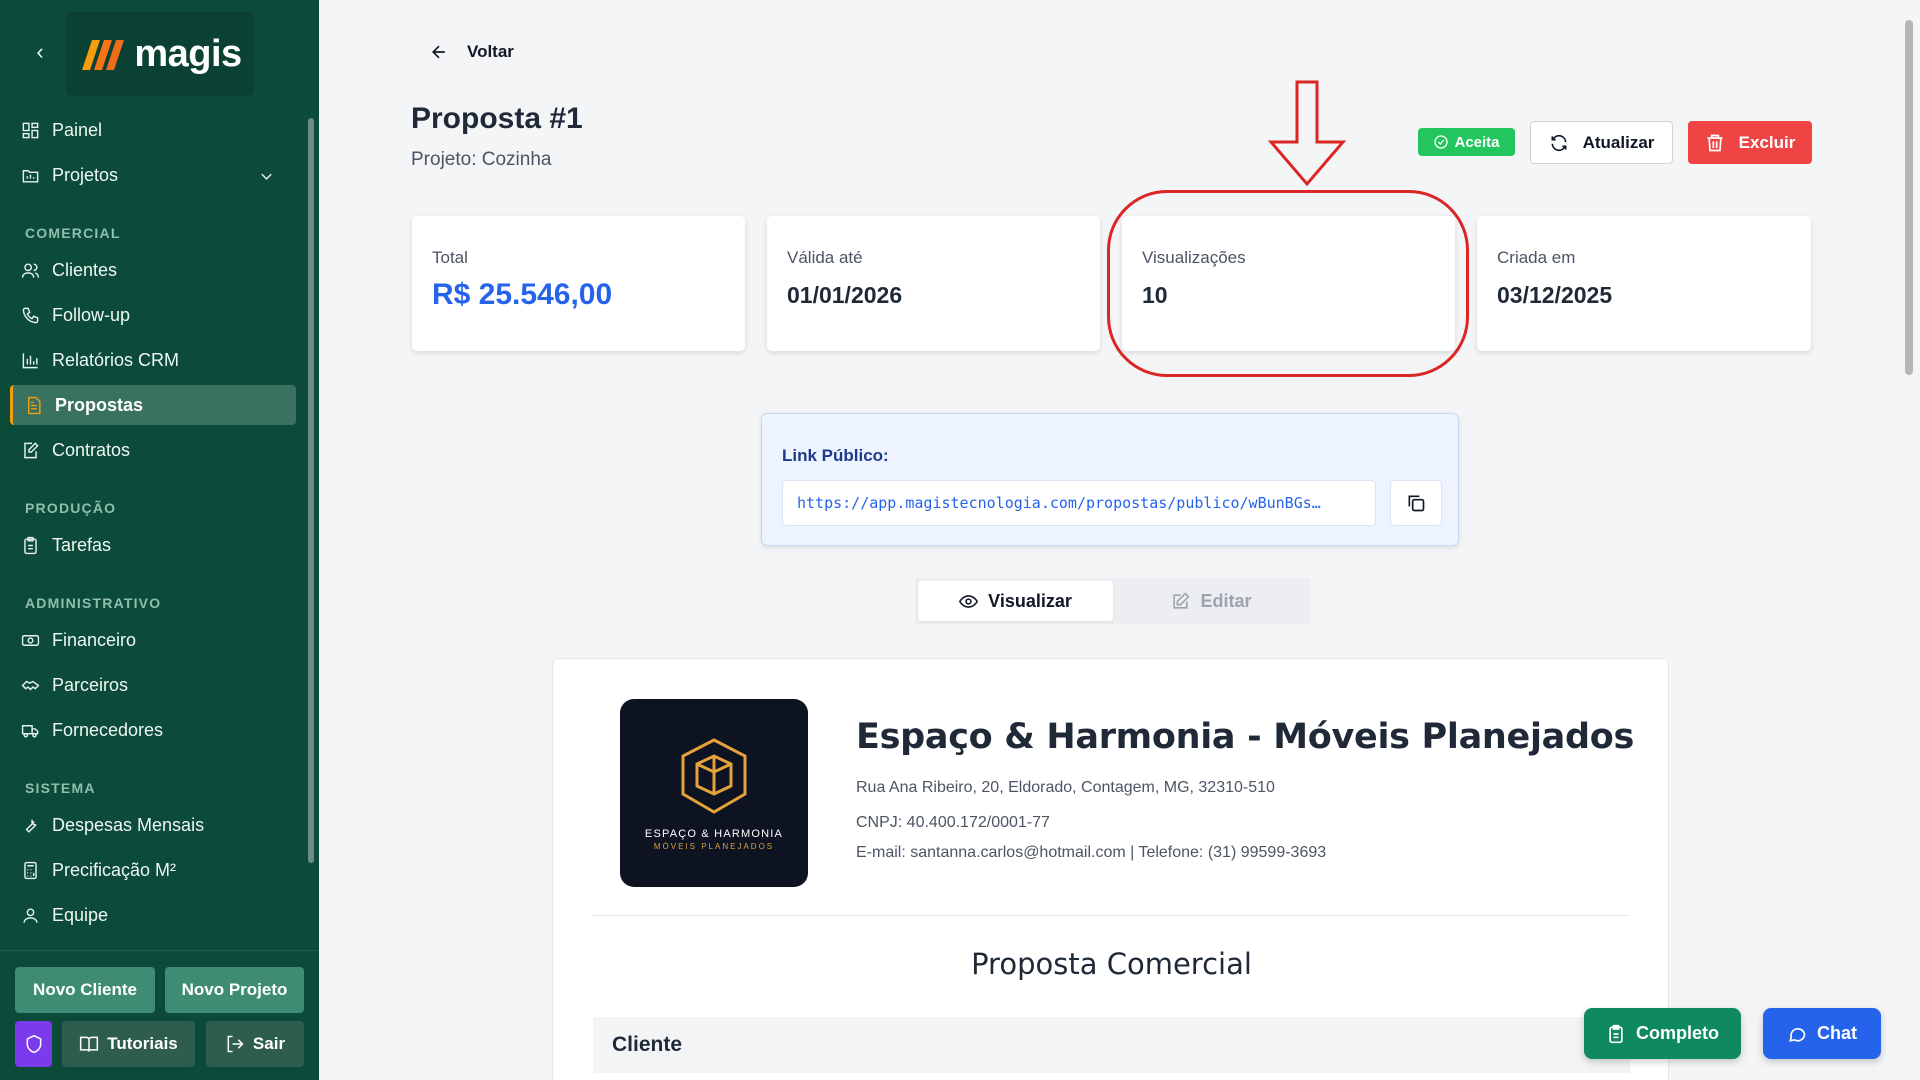  I want to click on sidebar-item-tarefas: Tarefas, so click(153, 545).